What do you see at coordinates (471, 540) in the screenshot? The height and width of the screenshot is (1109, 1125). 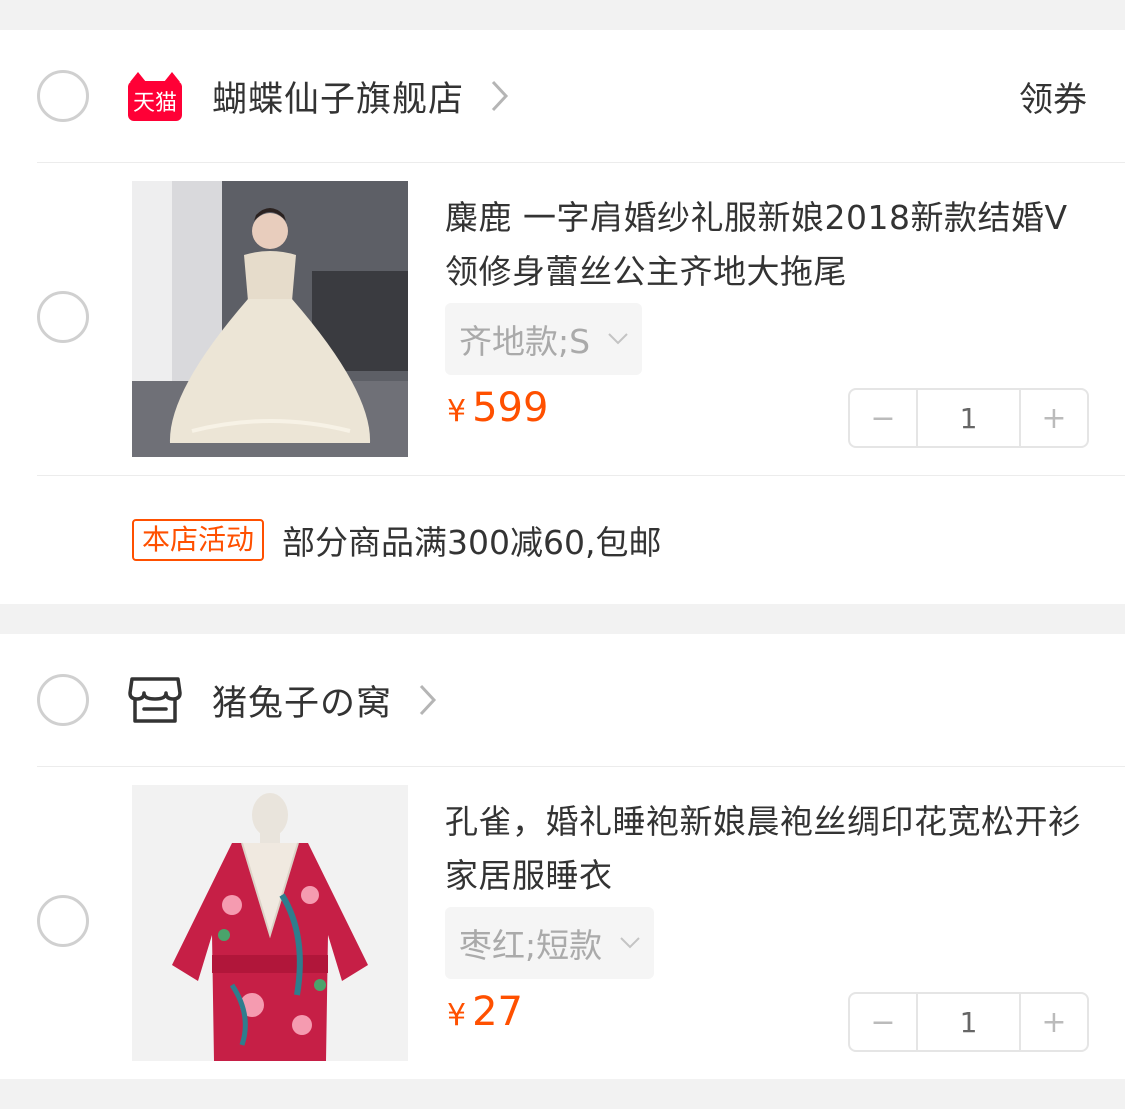 I see `promo-text: 部分商品满300减60,包邮` at bounding box center [471, 540].